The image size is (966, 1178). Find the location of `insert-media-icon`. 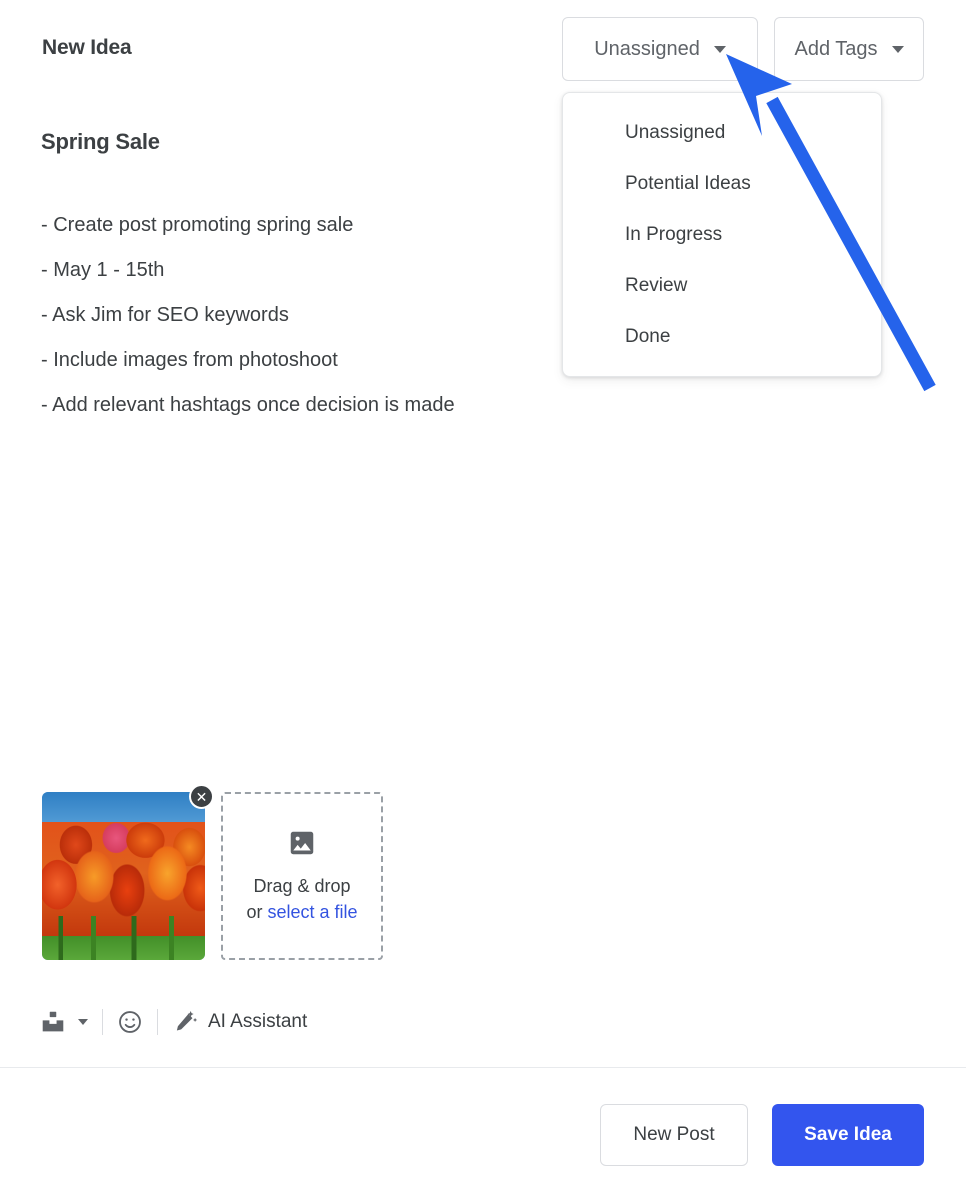

insert-media-icon is located at coordinates (53, 1022).